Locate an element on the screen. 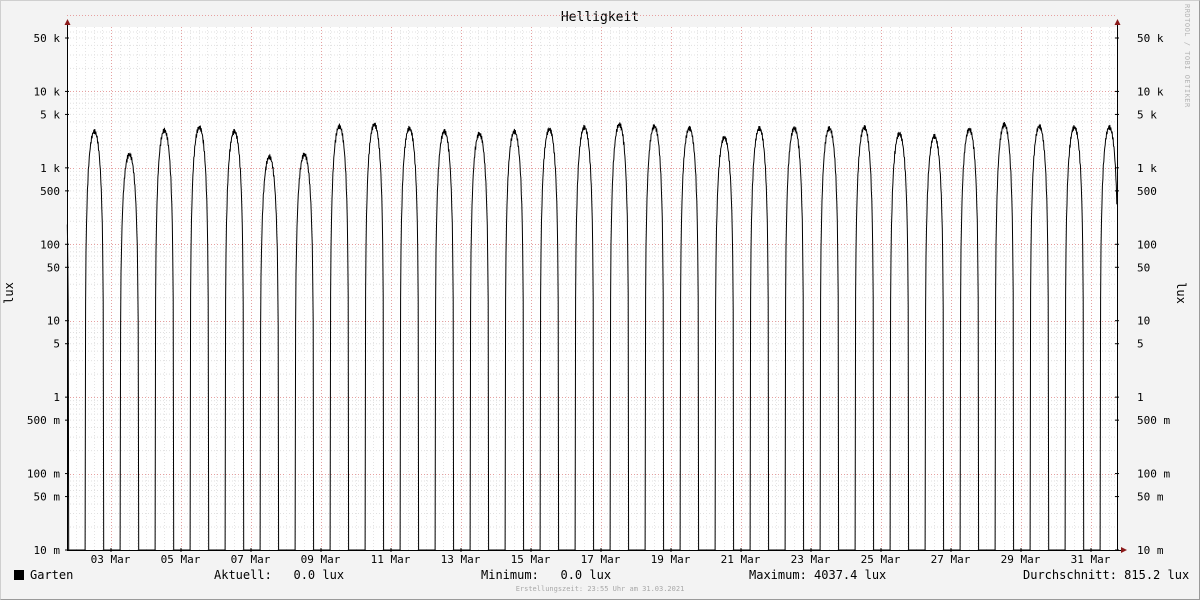 This screenshot has width=1200, height=600. legend-swatch-garten is located at coordinates (19, 575).